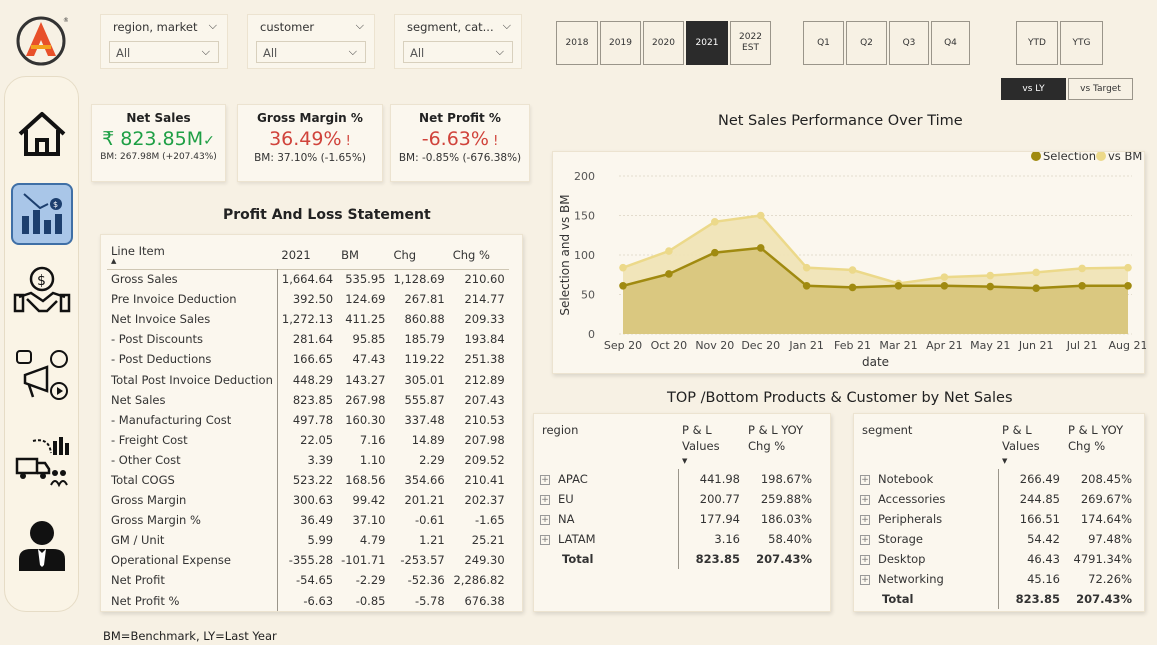  I want to click on ytd-button: YTD, so click(1037, 43).